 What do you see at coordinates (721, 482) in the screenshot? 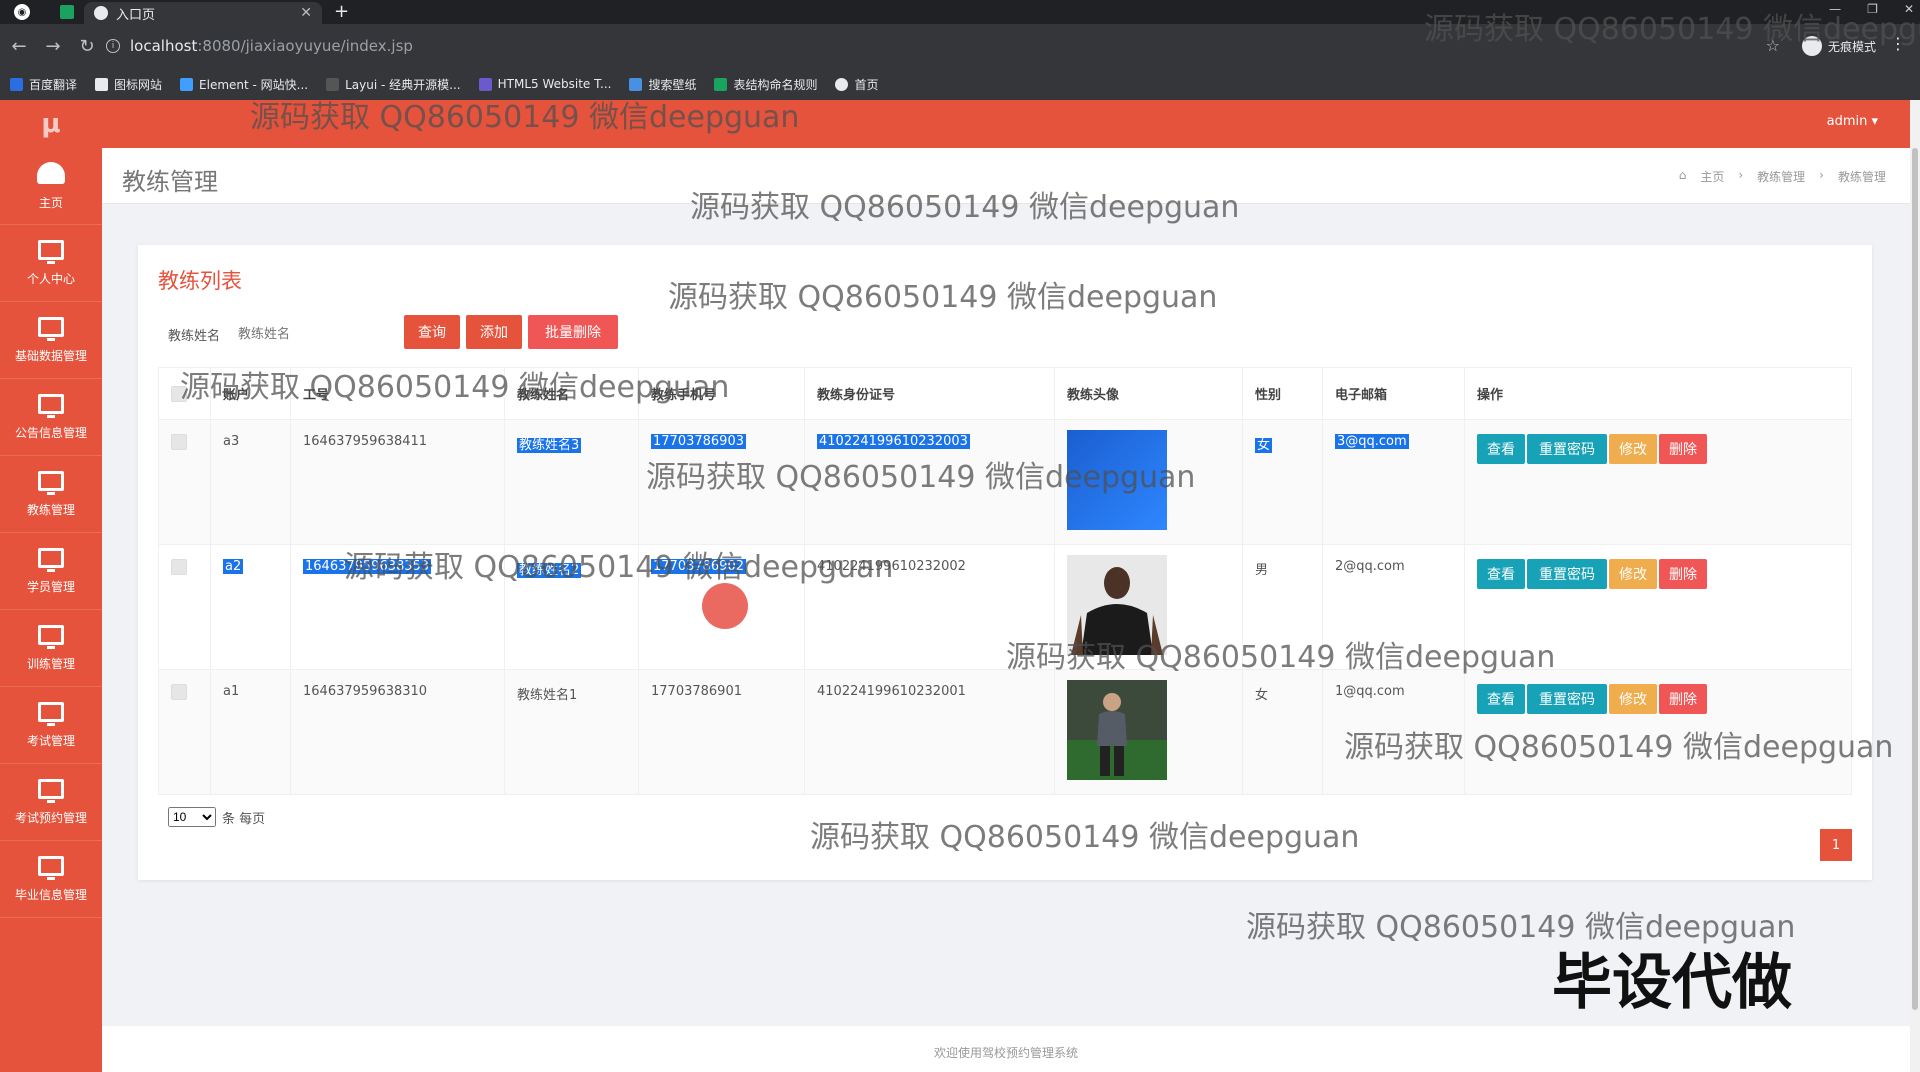
I see `cell-phone: 17703786903` at bounding box center [721, 482].